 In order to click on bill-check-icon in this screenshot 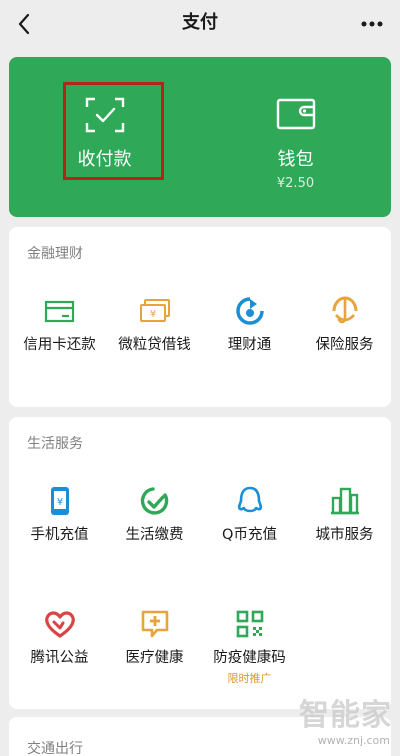, I will do `click(155, 501)`.